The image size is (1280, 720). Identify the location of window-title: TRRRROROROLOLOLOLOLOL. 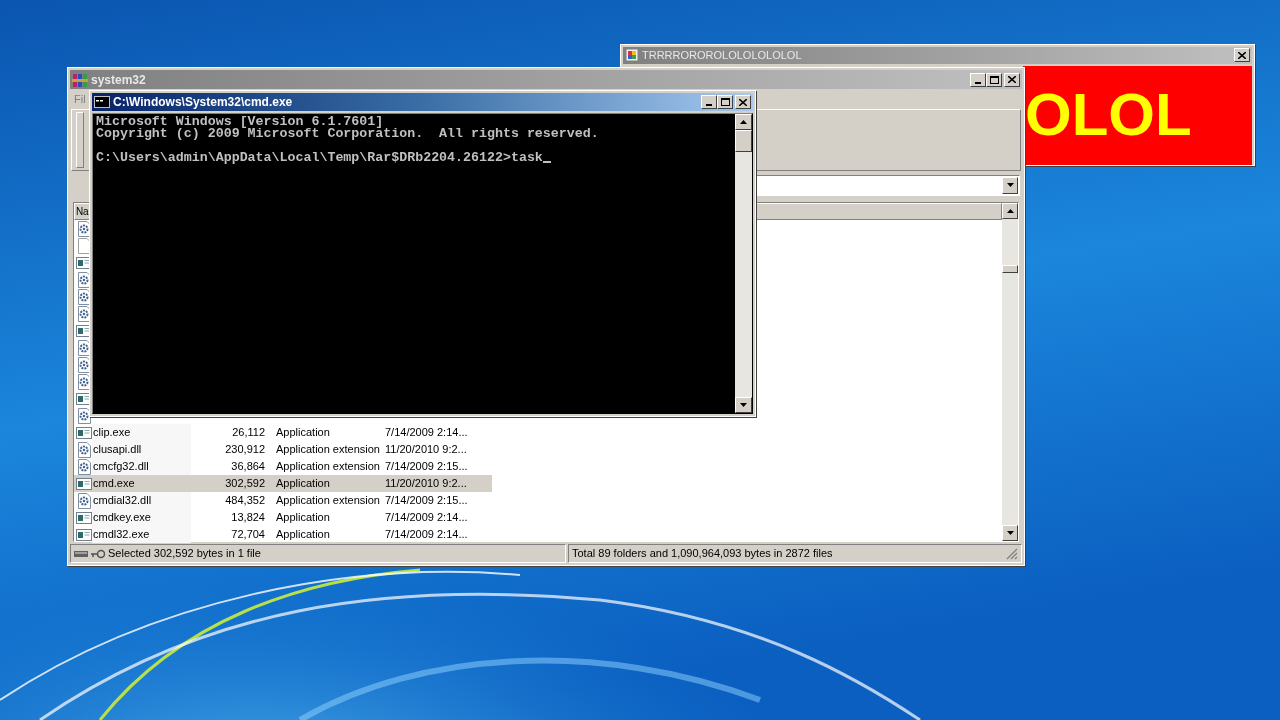
(722, 55).